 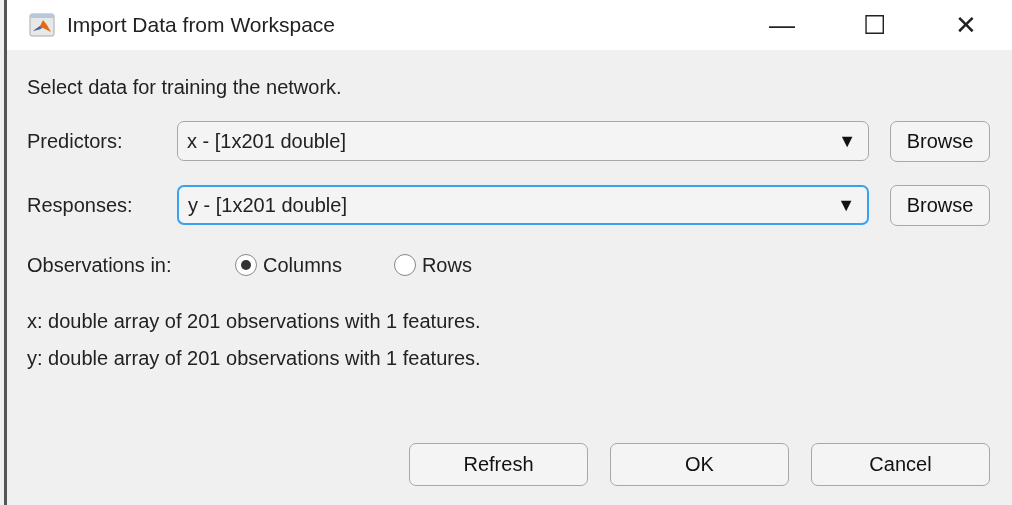 I want to click on maximize-button: ☐, so click(x=874, y=25).